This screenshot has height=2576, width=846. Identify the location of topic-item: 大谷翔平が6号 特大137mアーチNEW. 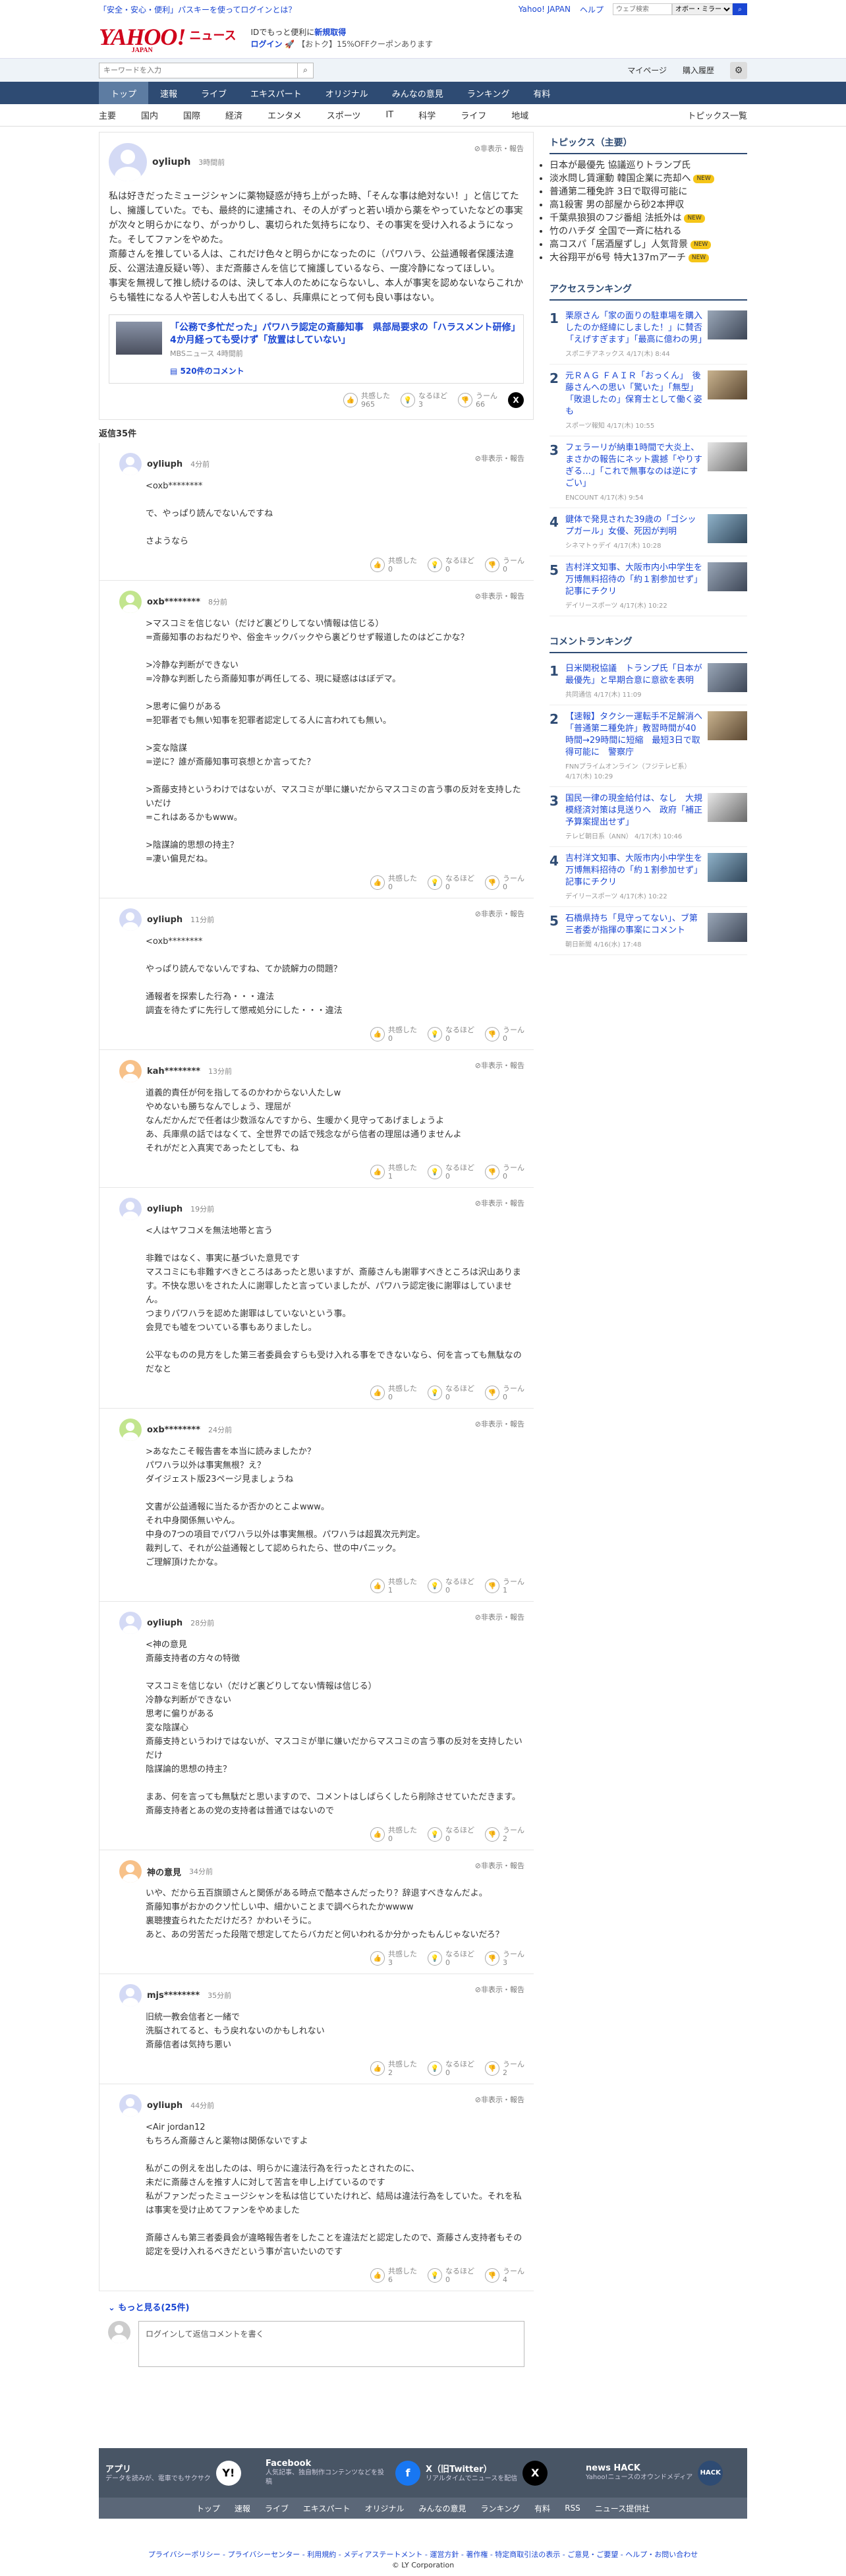
(648, 257).